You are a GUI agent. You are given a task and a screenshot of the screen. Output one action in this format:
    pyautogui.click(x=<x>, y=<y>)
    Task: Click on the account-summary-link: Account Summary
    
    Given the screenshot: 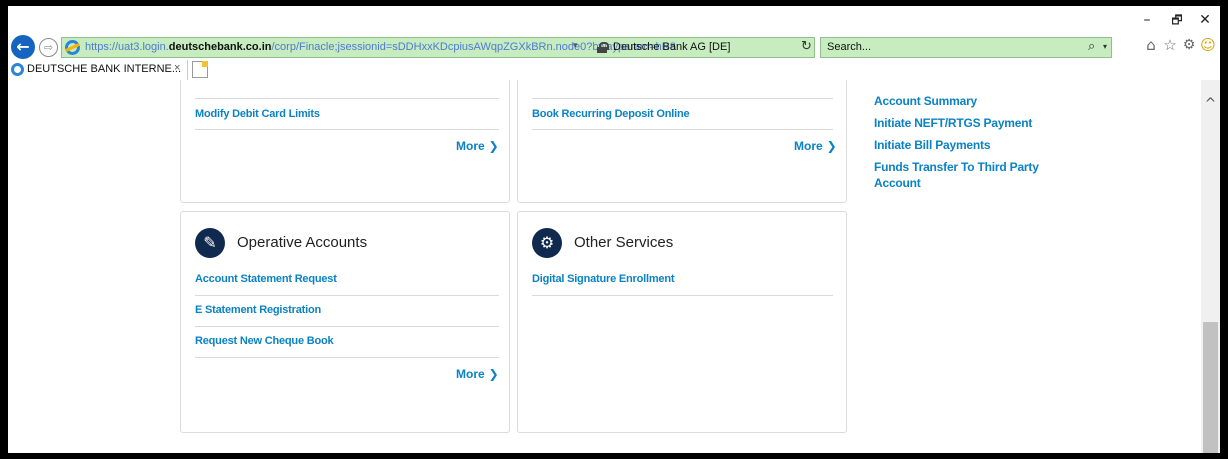 What is the action you would take?
    pyautogui.click(x=925, y=101)
    